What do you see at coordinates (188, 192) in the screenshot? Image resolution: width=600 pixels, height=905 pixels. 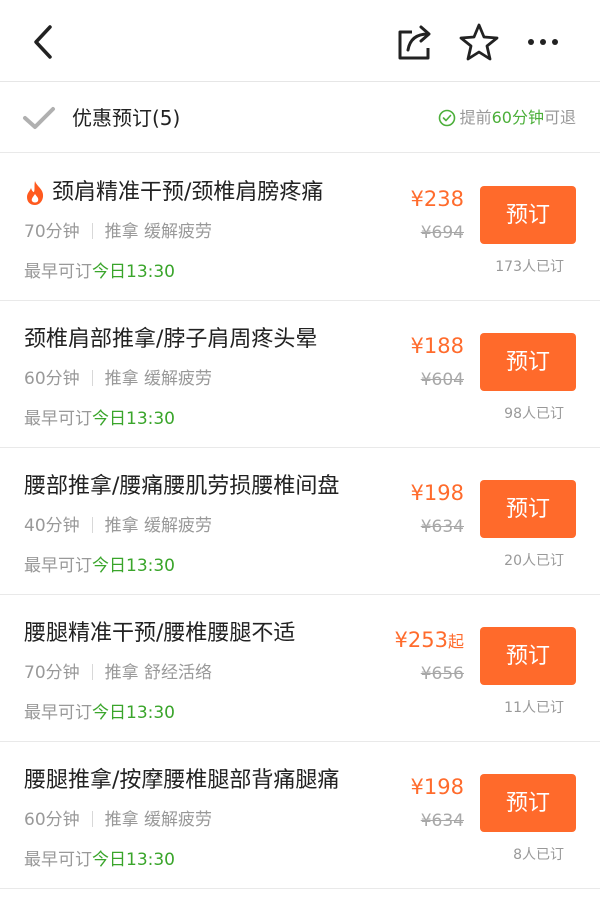 I see `service-title-text: 颈肩精准干预/颈椎肩膀疼痛` at bounding box center [188, 192].